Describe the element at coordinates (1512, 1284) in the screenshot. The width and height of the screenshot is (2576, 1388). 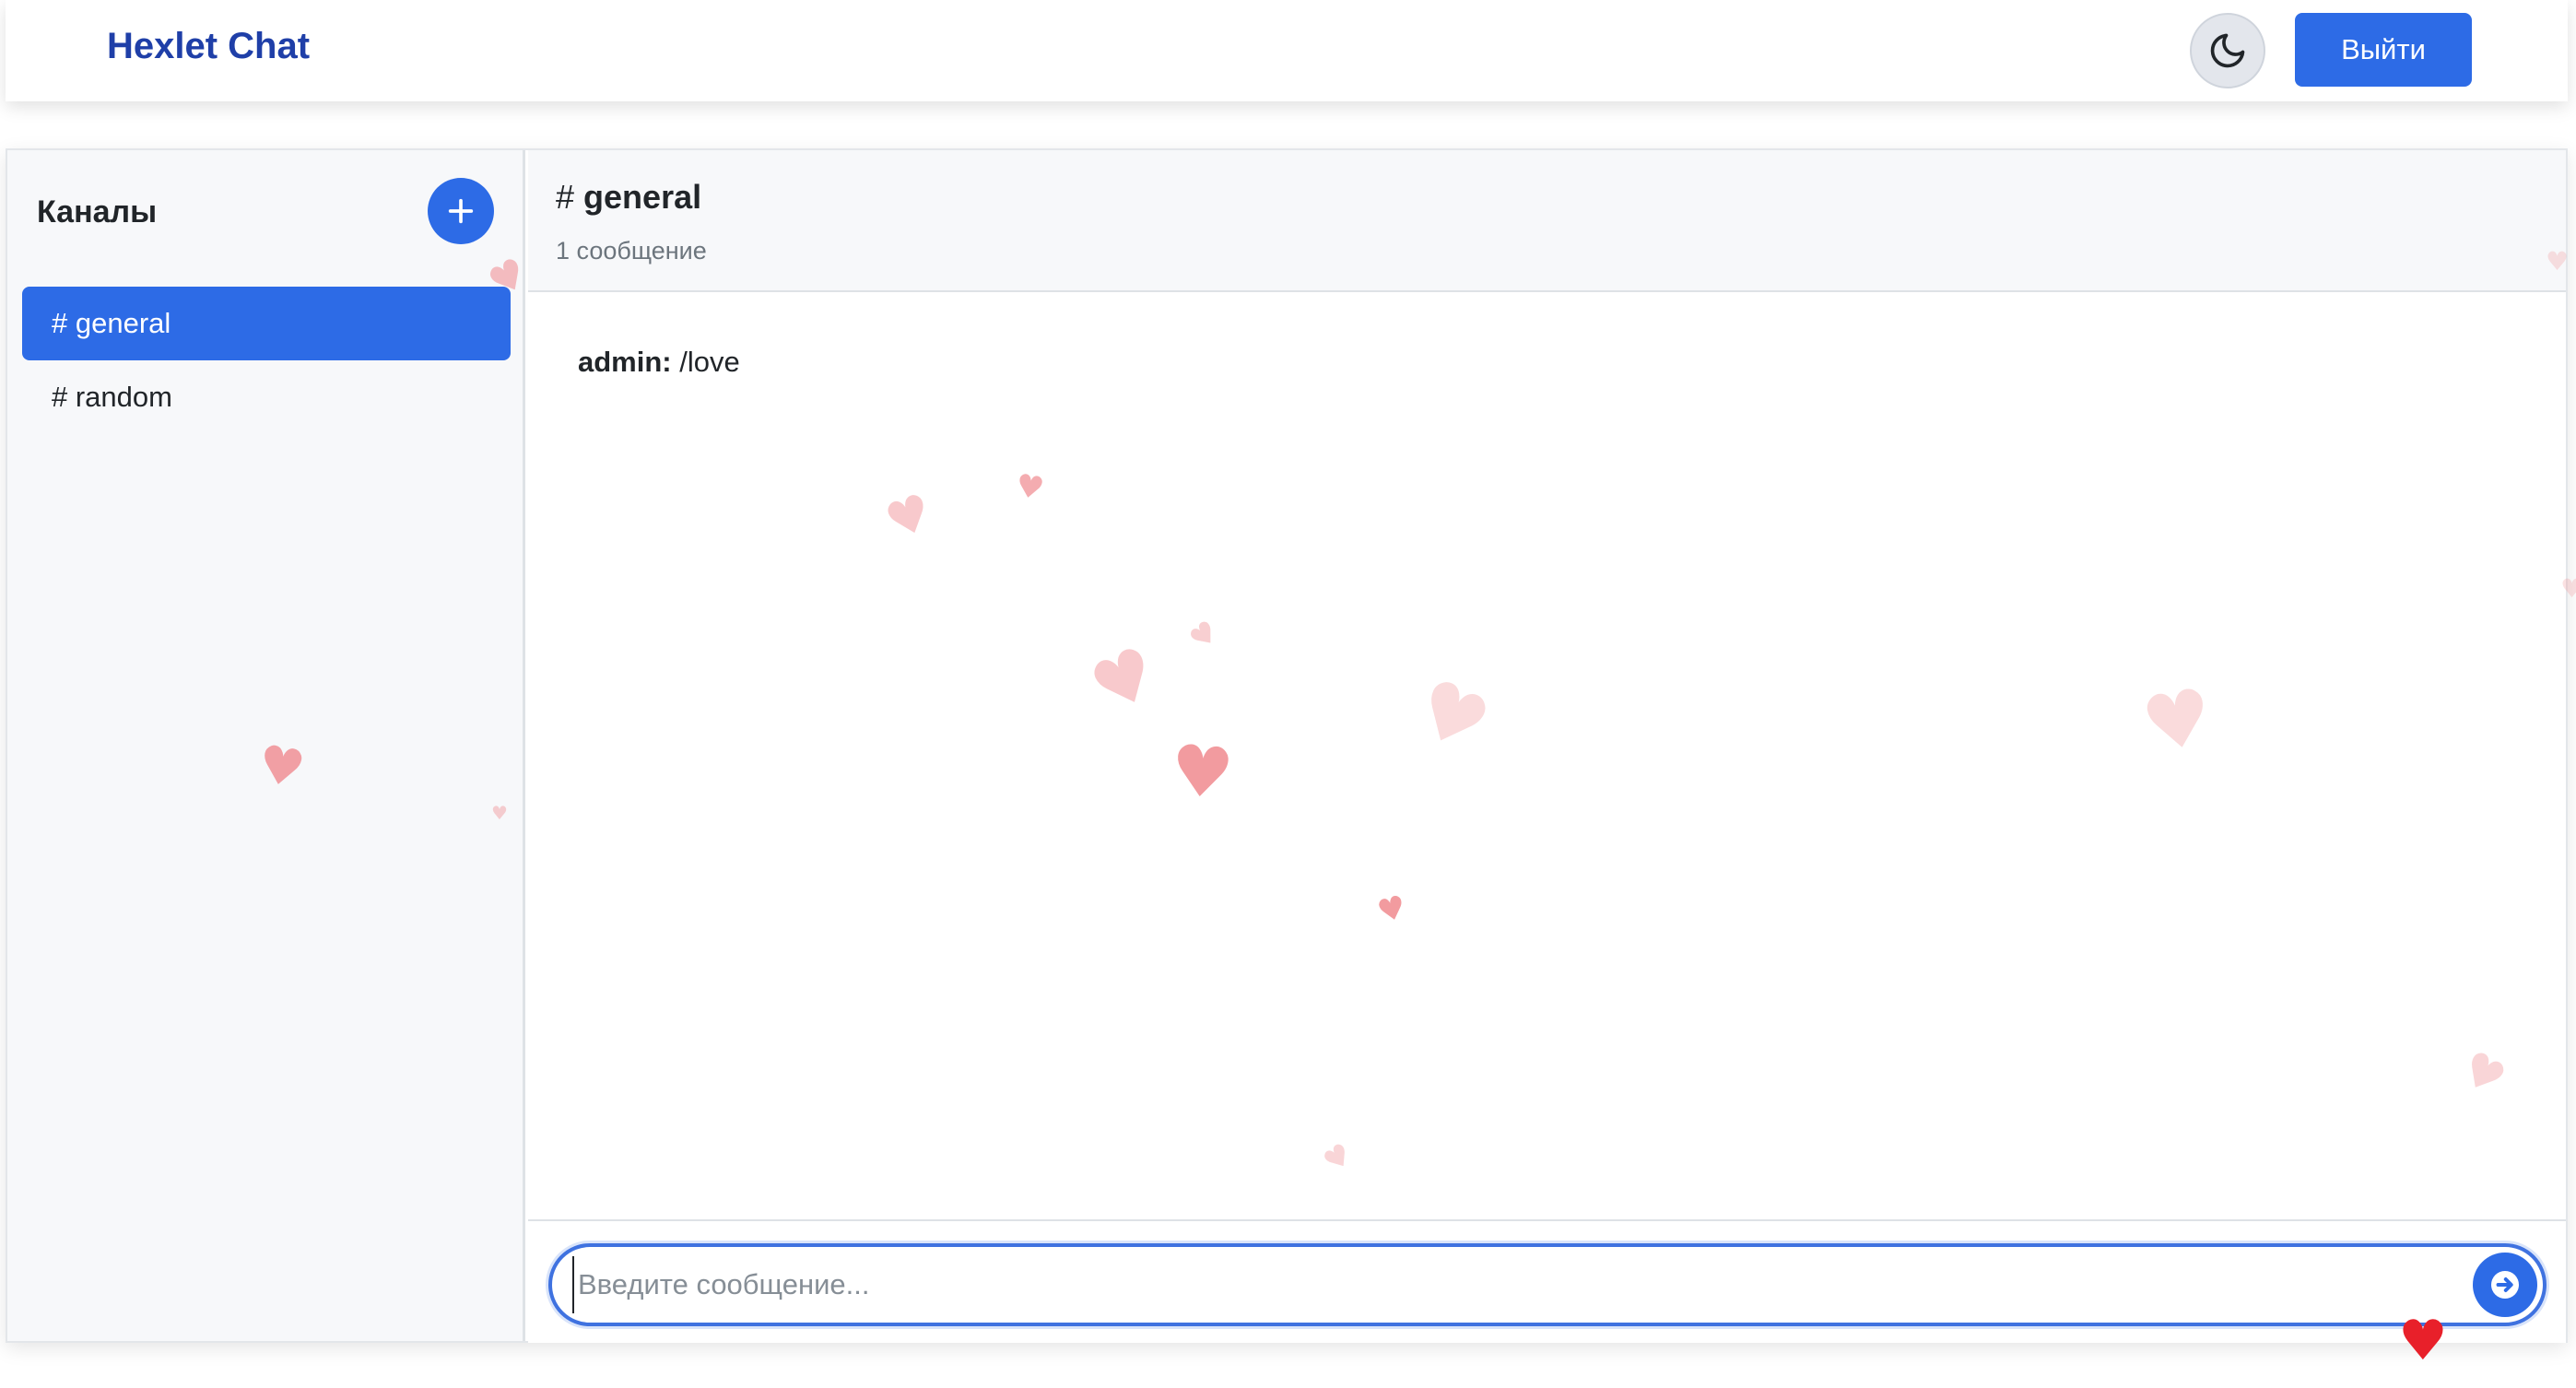
I see `message-input` at that location.